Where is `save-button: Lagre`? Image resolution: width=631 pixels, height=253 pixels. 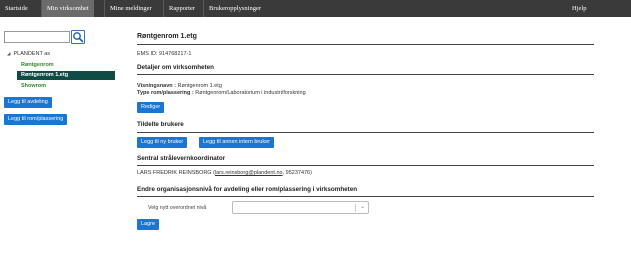
save-button: Lagre is located at coordinates (148, 224).